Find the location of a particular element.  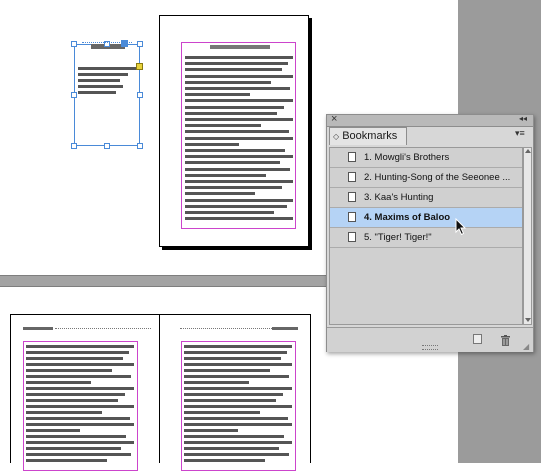

panel-titlebar: × ◂◂ is located at coordinates (430, 120).